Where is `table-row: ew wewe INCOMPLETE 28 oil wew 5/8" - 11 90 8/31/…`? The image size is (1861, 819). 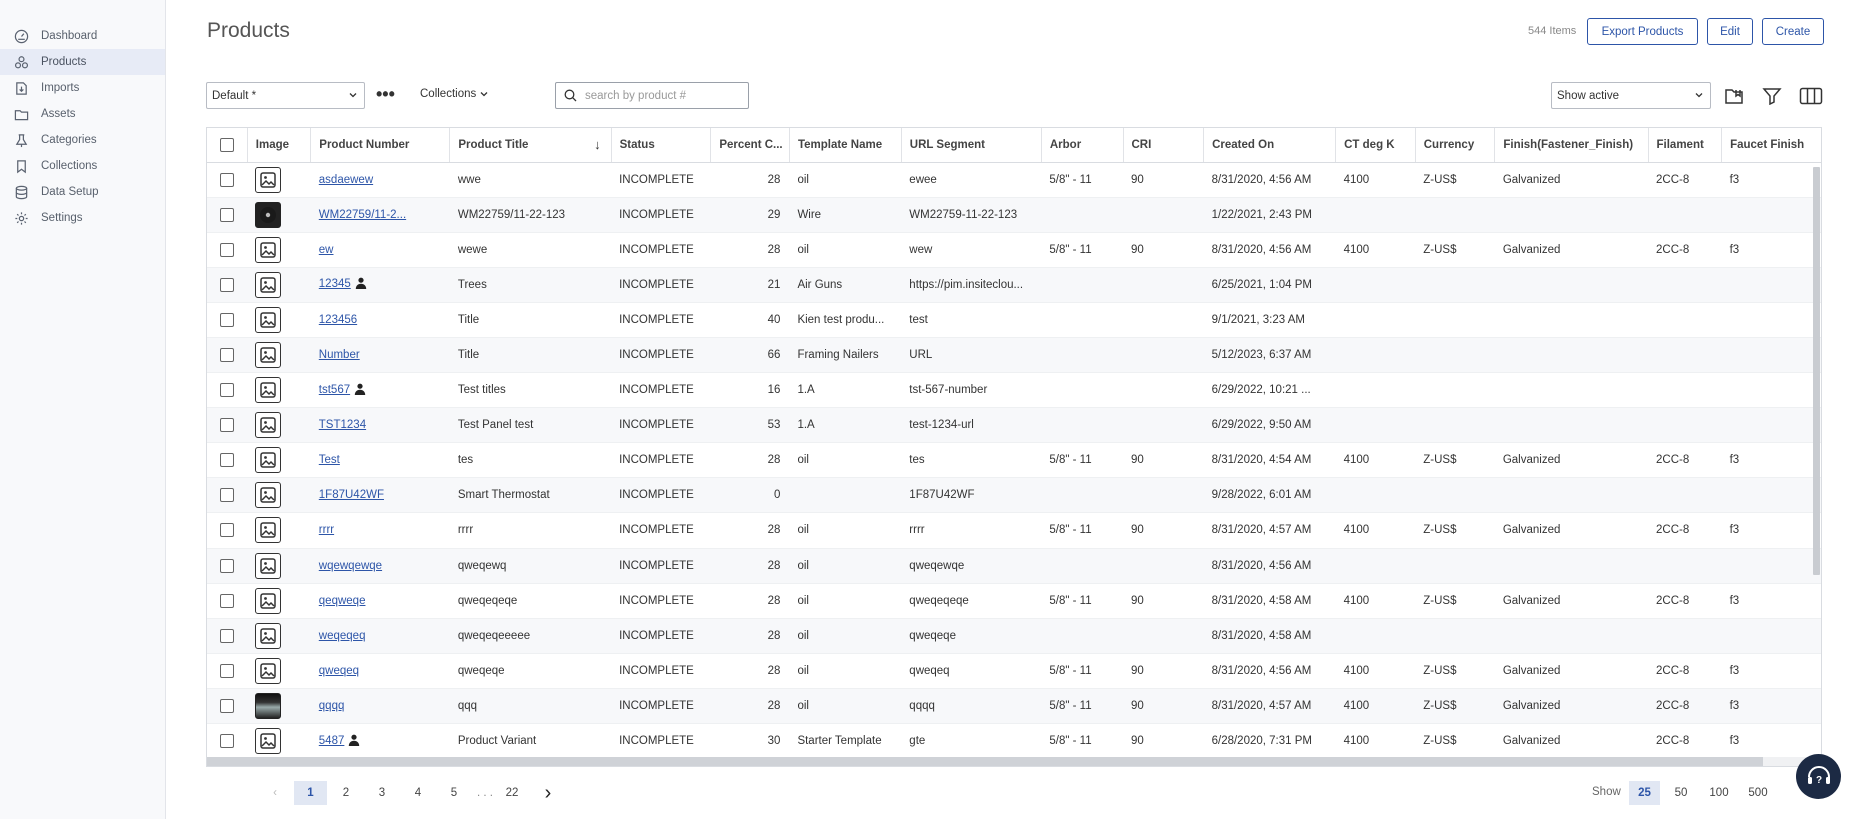
table-row: ew wewe INCOMPLETE 28 oil wew 5/8" - 11 90 8/31/… is located at coordinates (1014, 250).